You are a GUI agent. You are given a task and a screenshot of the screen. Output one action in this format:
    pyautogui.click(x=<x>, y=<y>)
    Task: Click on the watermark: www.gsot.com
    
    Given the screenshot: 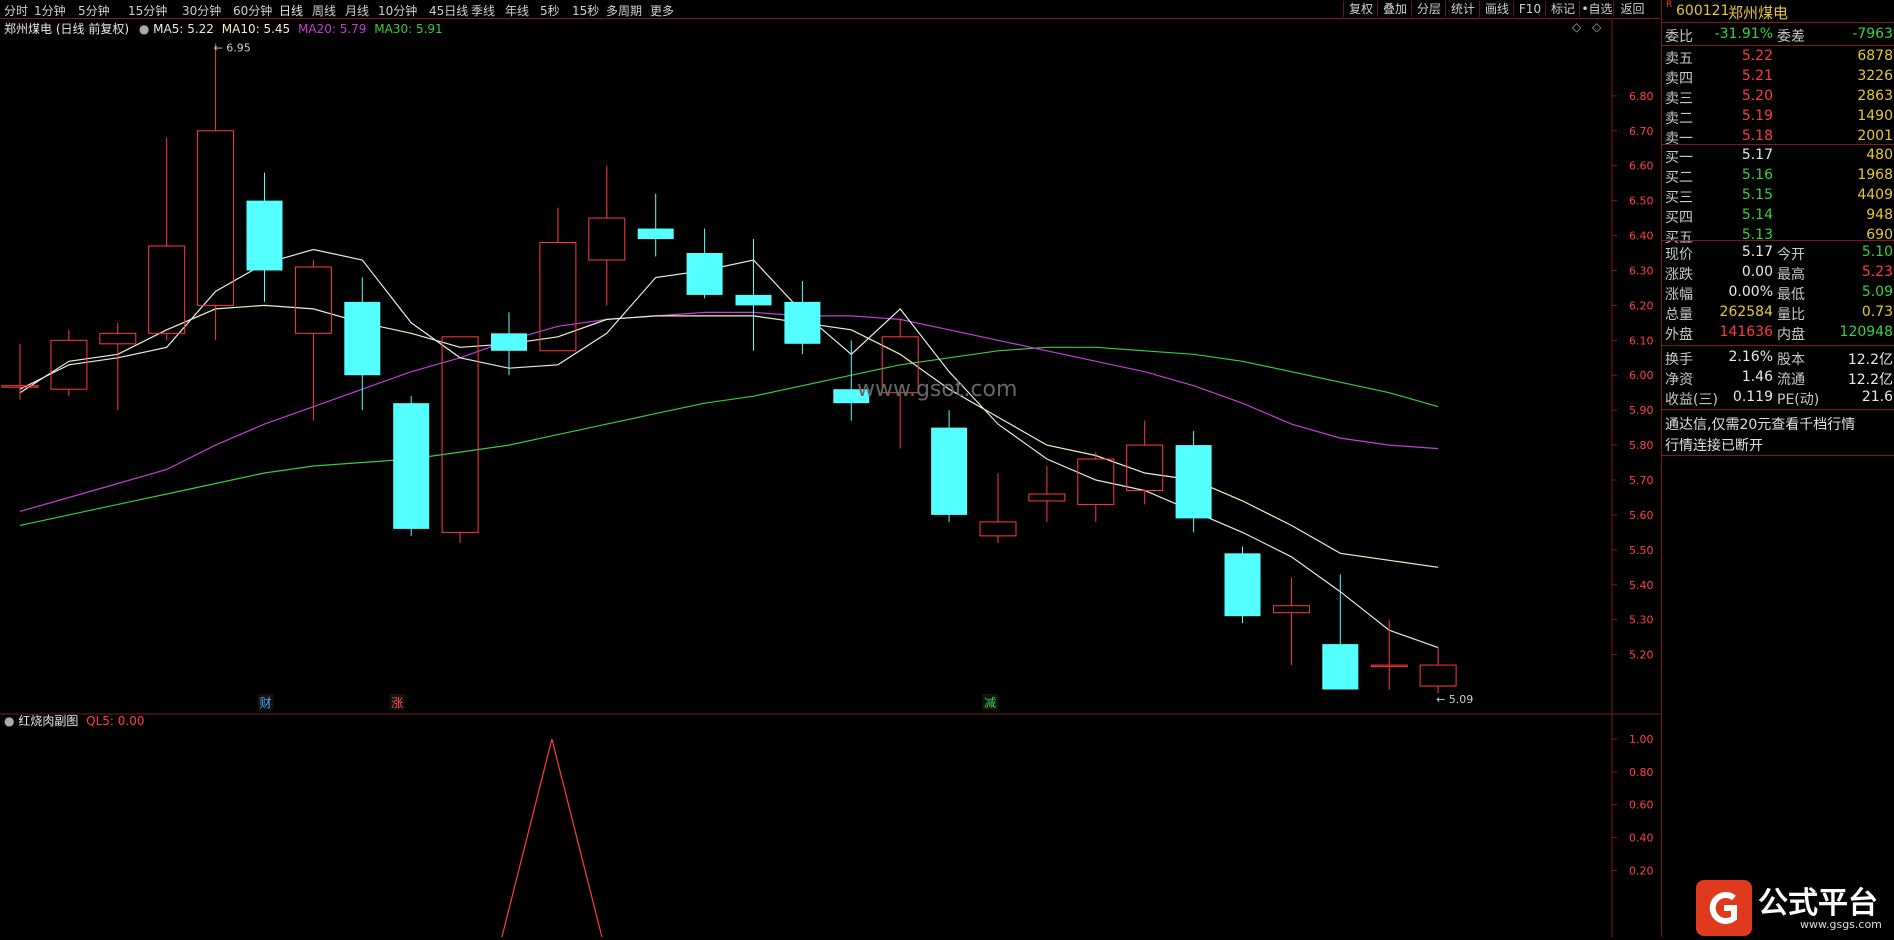 What is the action you would take?
    pyautogui.click(x=937, y=389)
    